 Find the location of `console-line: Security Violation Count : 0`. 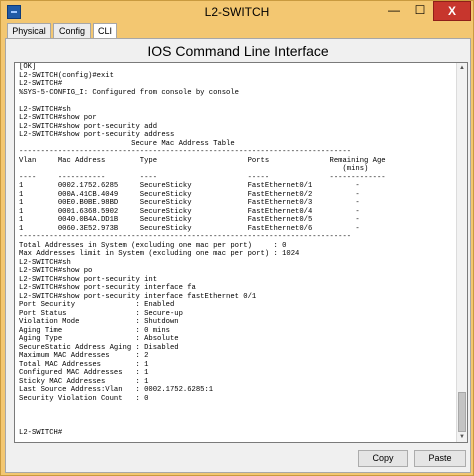

console-line: Security Violation Count : 0 is located at coordinates (84, 398).